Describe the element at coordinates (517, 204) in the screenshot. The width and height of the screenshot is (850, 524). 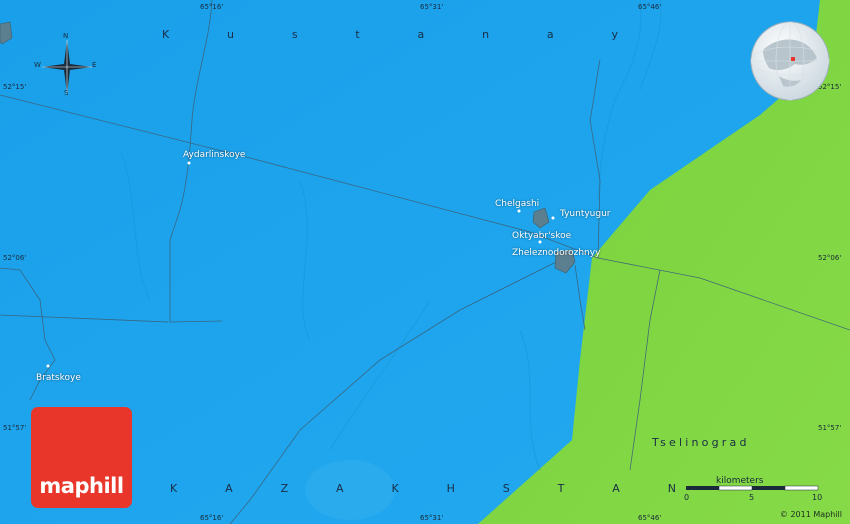
I see `place-label-chelgashi: Chelgashi` at that location.